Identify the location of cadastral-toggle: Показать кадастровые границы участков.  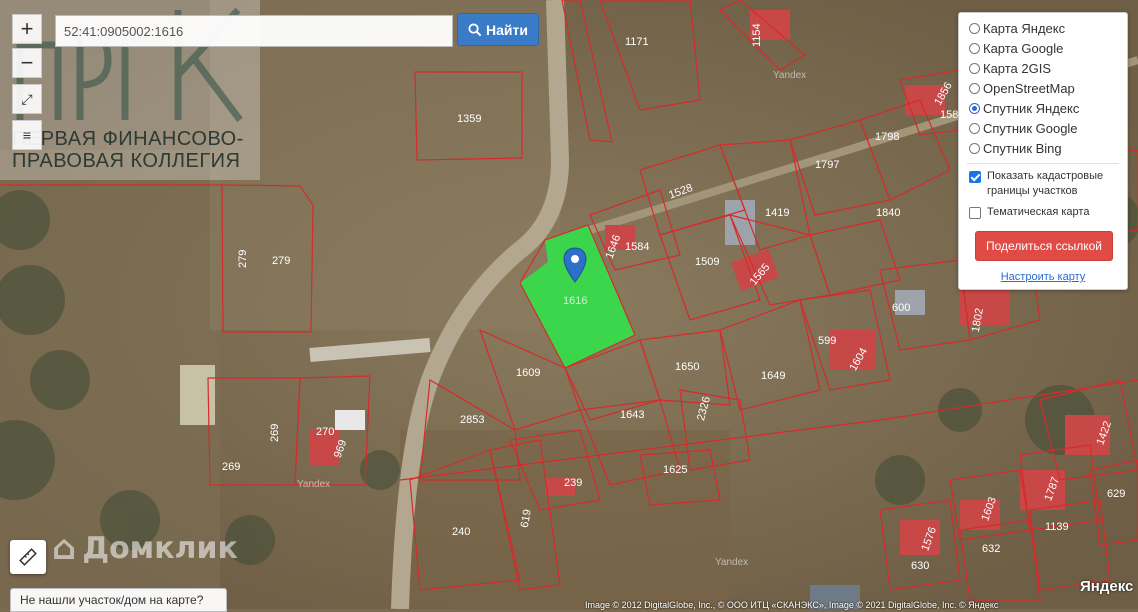
(1044, 184).